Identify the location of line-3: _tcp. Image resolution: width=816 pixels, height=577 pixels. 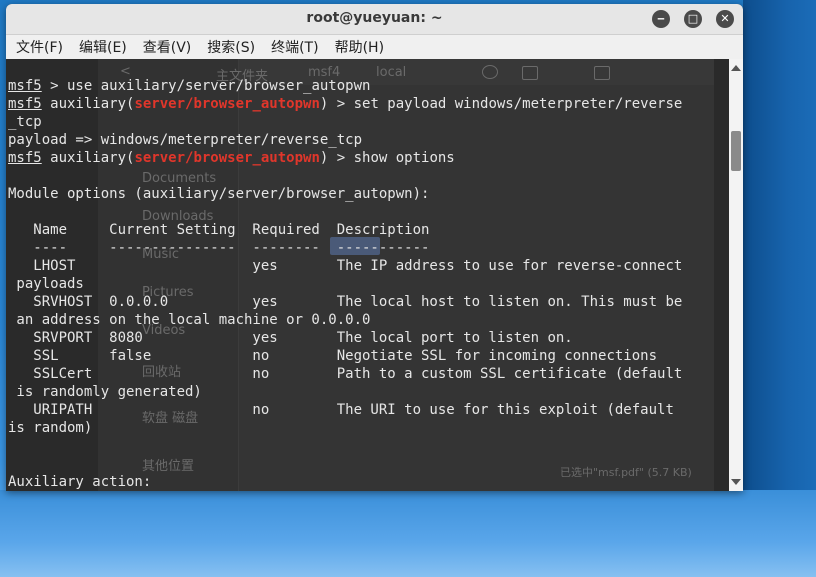
(25, 122).